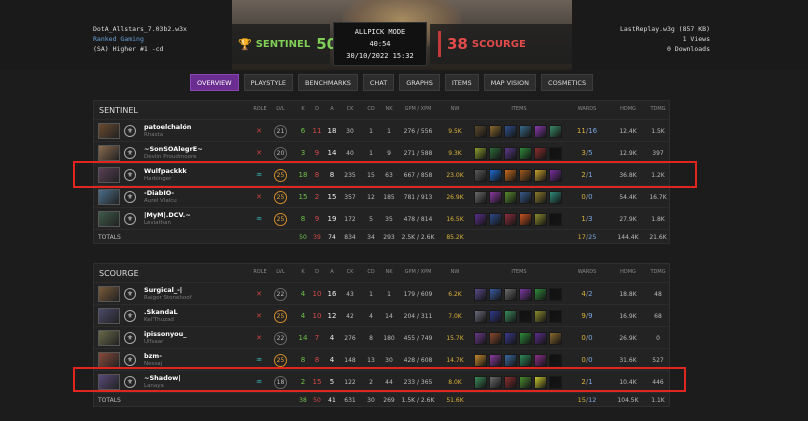  I want to click on col-header-role: ROLE, so click(260, 272).